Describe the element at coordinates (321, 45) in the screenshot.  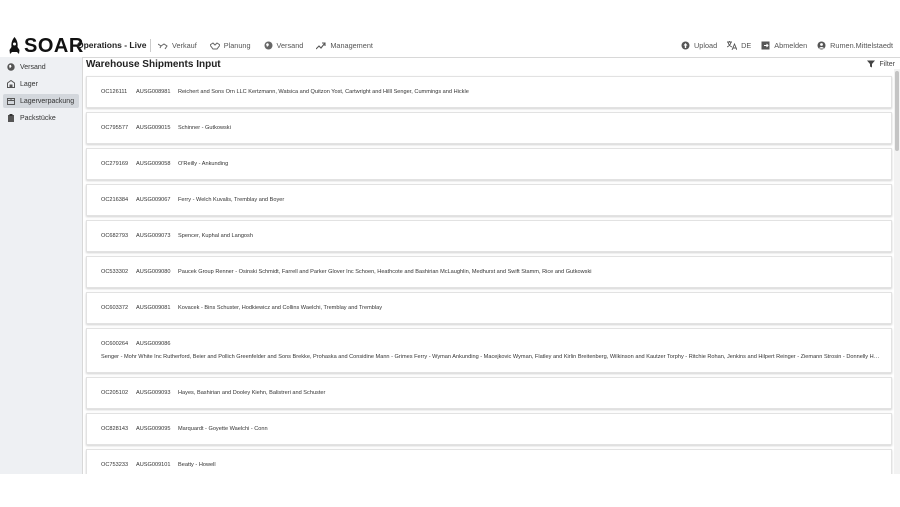
I see `trend-icon` at that location.